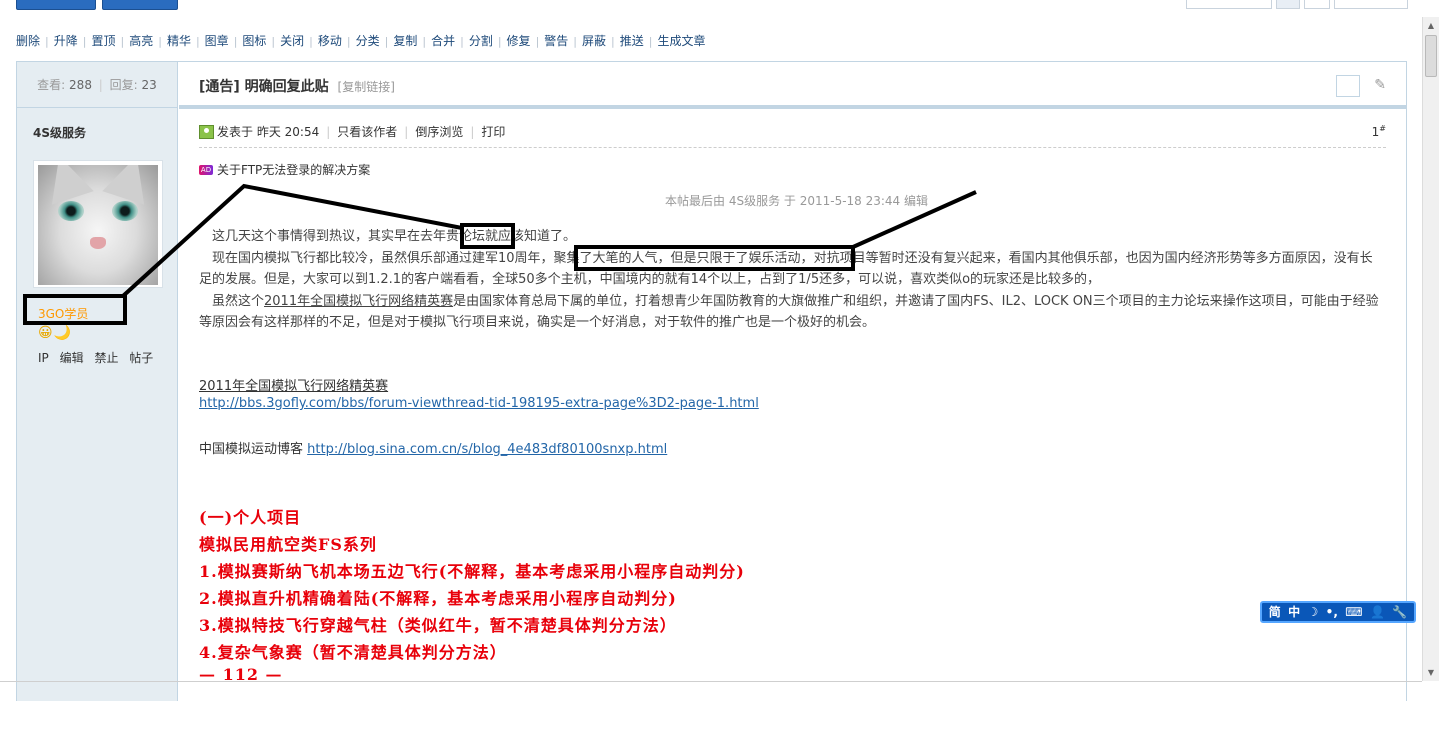  I want to click on mod-action-warn: 警告, so click(556, 41).